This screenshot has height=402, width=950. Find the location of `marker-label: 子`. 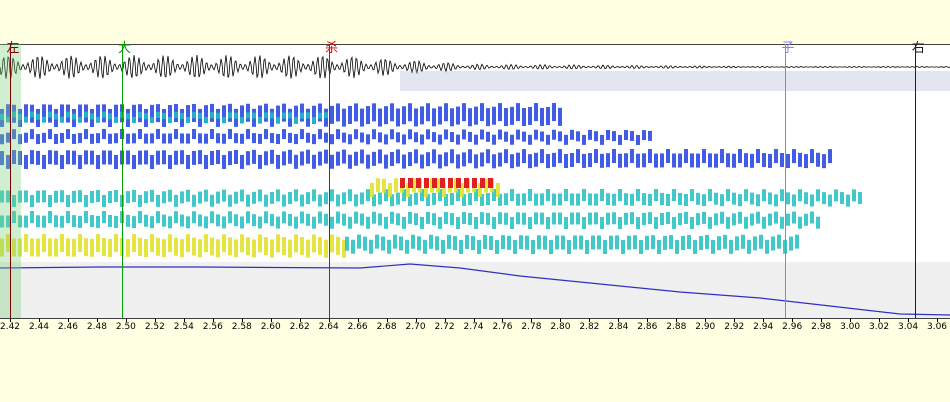

marker-label: 子 is located at coordinates (787, 49).